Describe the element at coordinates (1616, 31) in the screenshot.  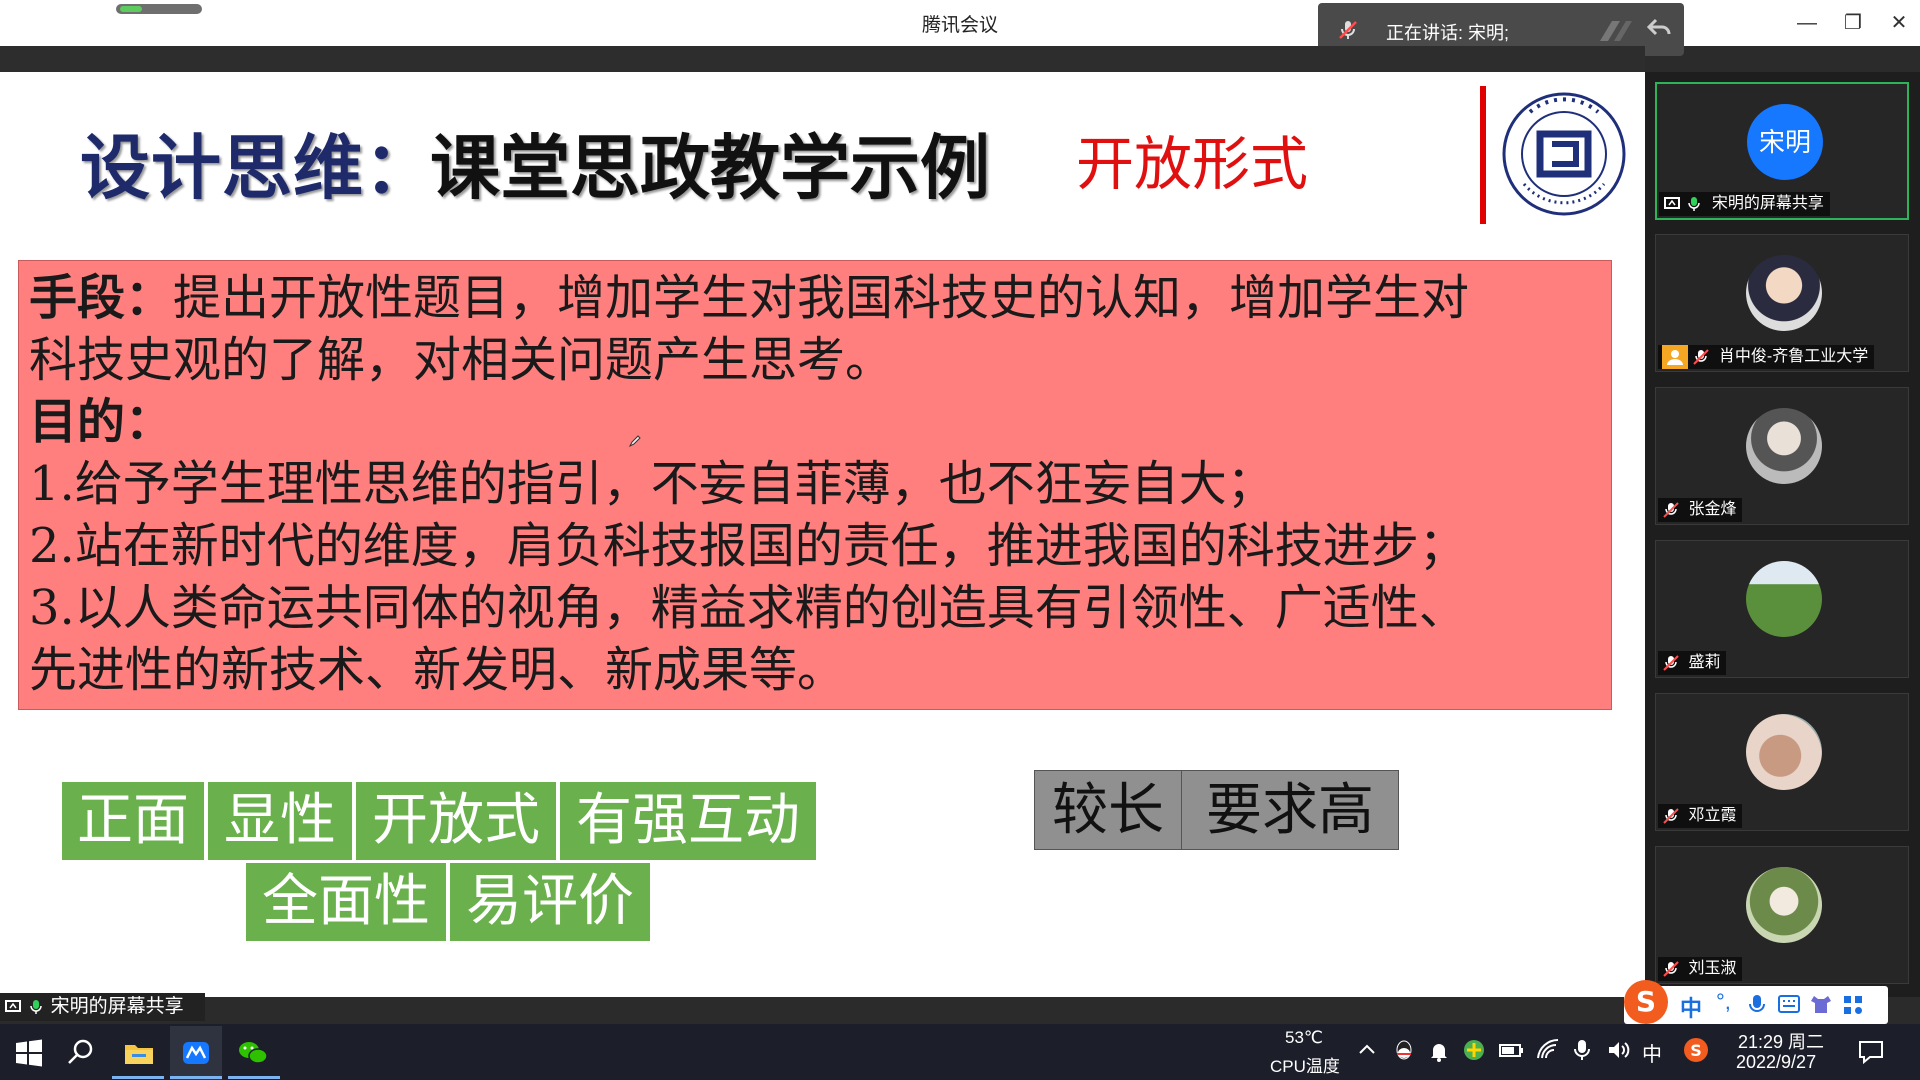
I see `signal-bars-icon` at that location.